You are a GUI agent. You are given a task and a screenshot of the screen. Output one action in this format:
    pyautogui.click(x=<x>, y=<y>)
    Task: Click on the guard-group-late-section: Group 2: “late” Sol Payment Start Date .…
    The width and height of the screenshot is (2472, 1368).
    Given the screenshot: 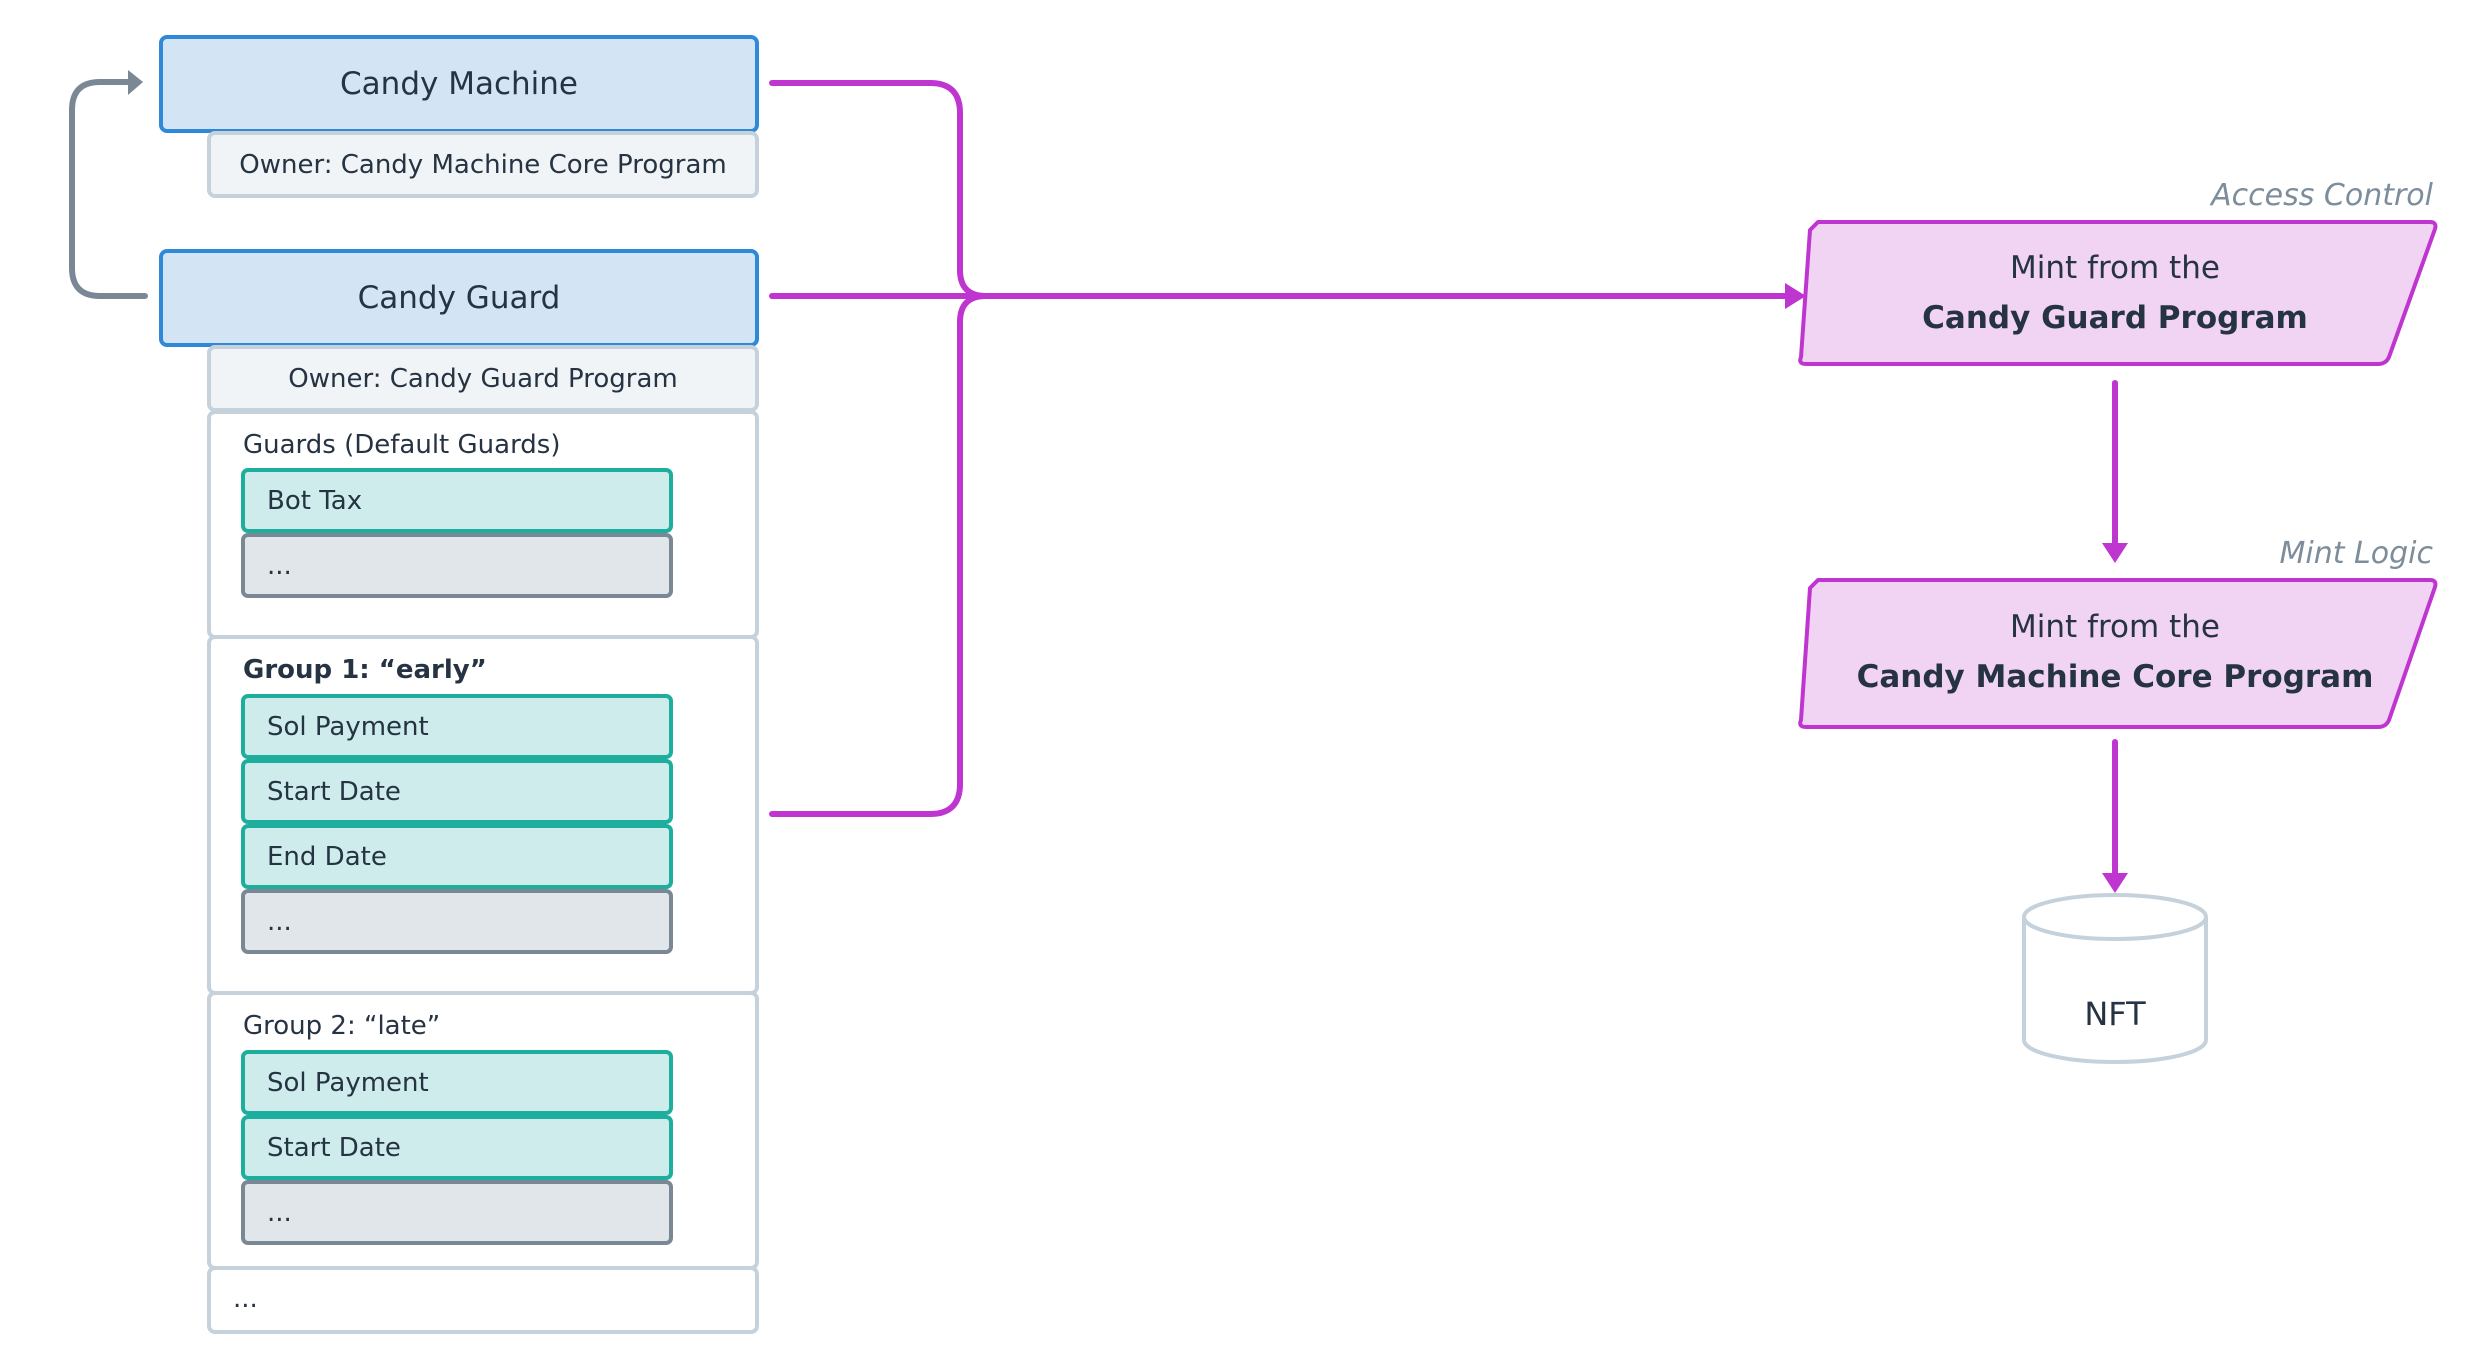 What is the action you would take?
    pyautogui.click(x=483, y=1130)
    